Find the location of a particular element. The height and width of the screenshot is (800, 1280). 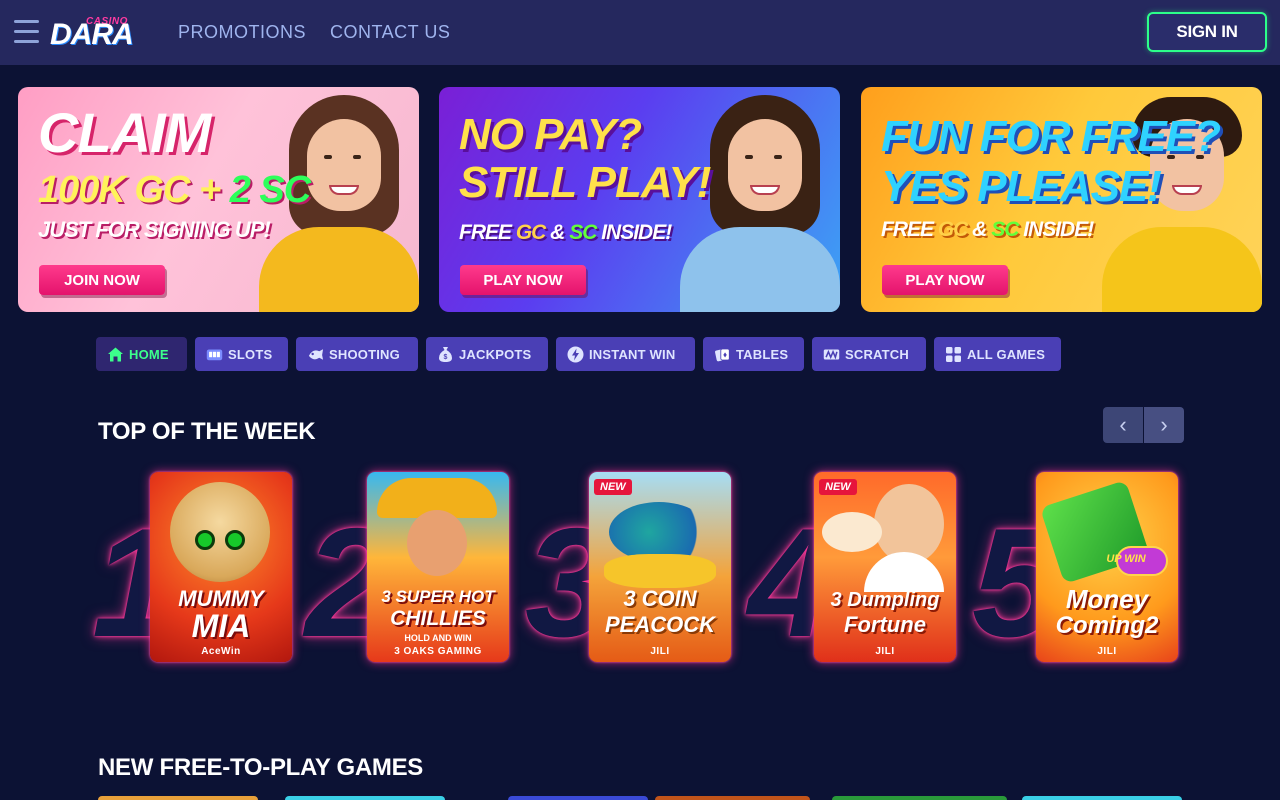

game-card-3-dumpling-fortune: NEW 3 Dumpling Fortune JILI is located at coordinates (885, 567).